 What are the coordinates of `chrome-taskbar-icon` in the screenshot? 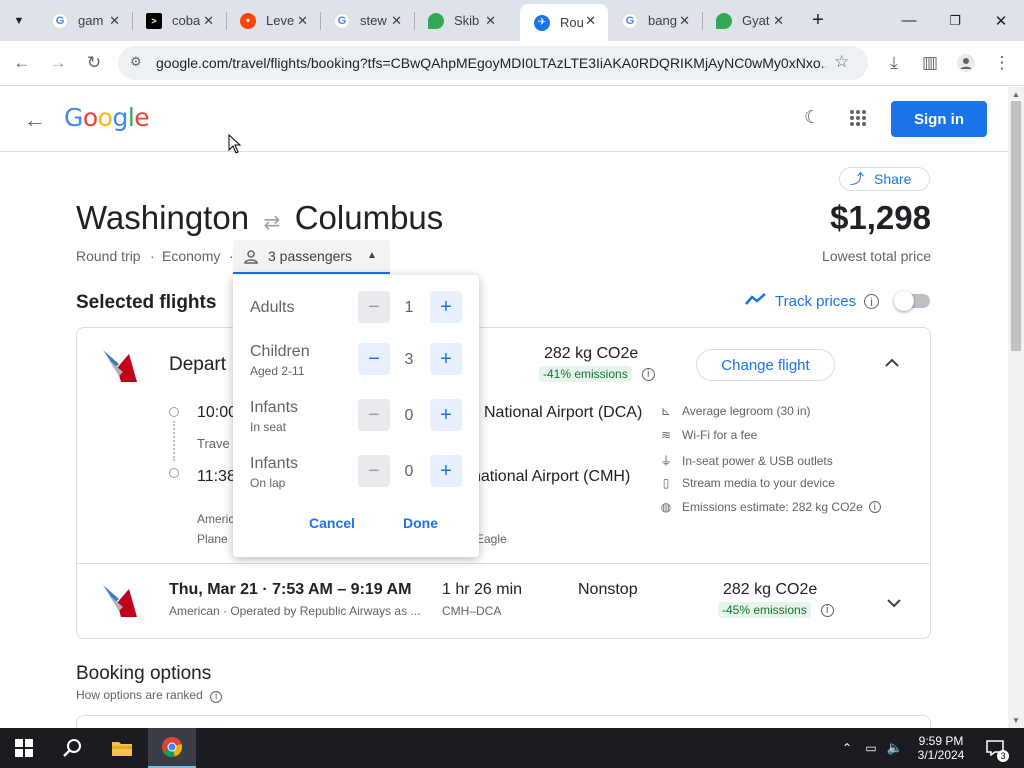 It's located at (172, 748).